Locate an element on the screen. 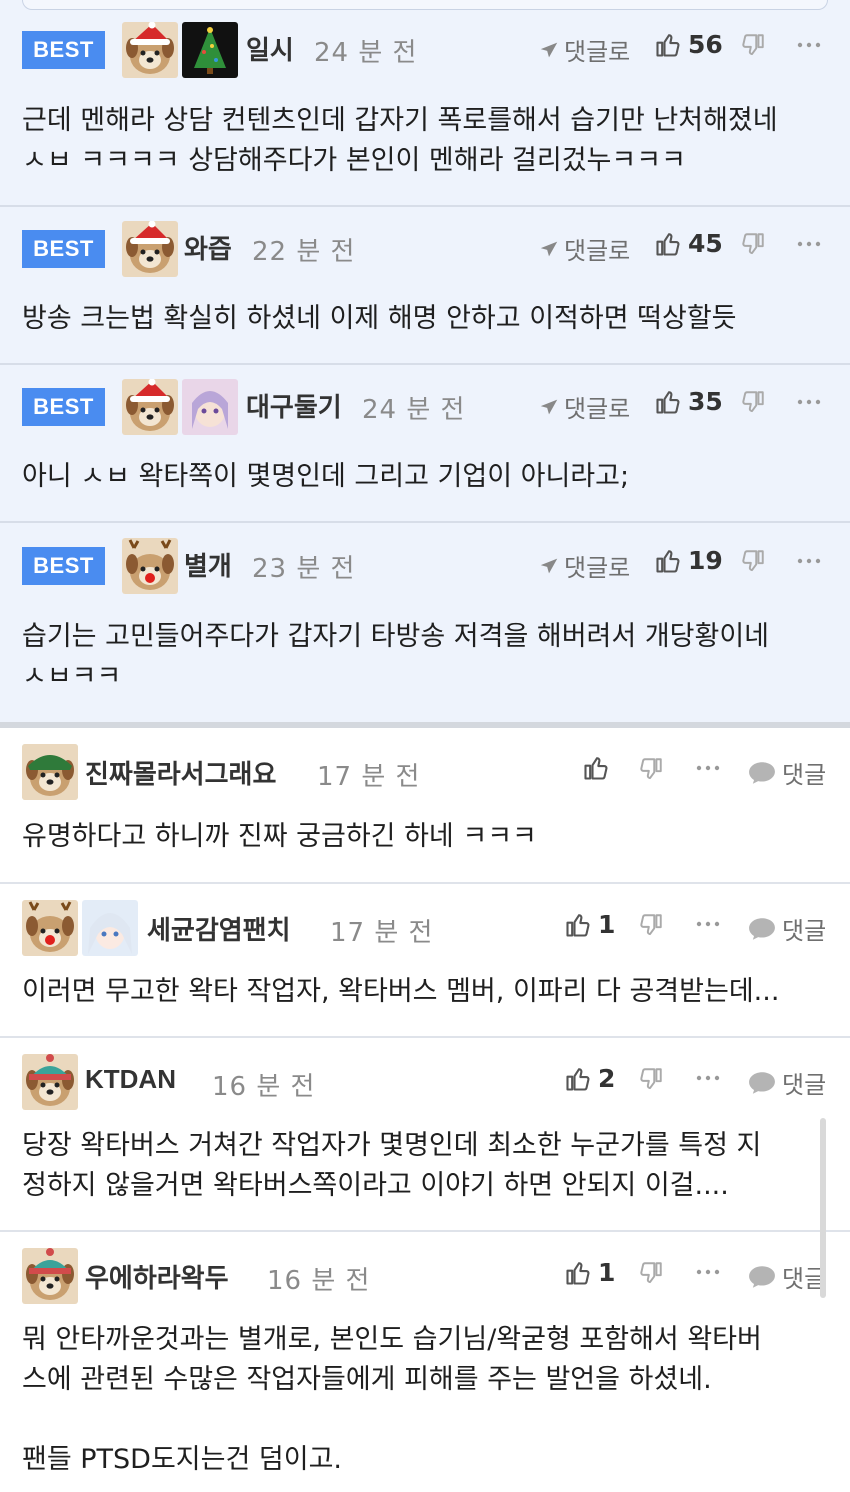 This screenshot has width=850, height=1492. comment-text: 유명하다고 하니까 진짜 궁금하긴 하네 ㅋㅋㅋ is located at coordinates (279, 836).